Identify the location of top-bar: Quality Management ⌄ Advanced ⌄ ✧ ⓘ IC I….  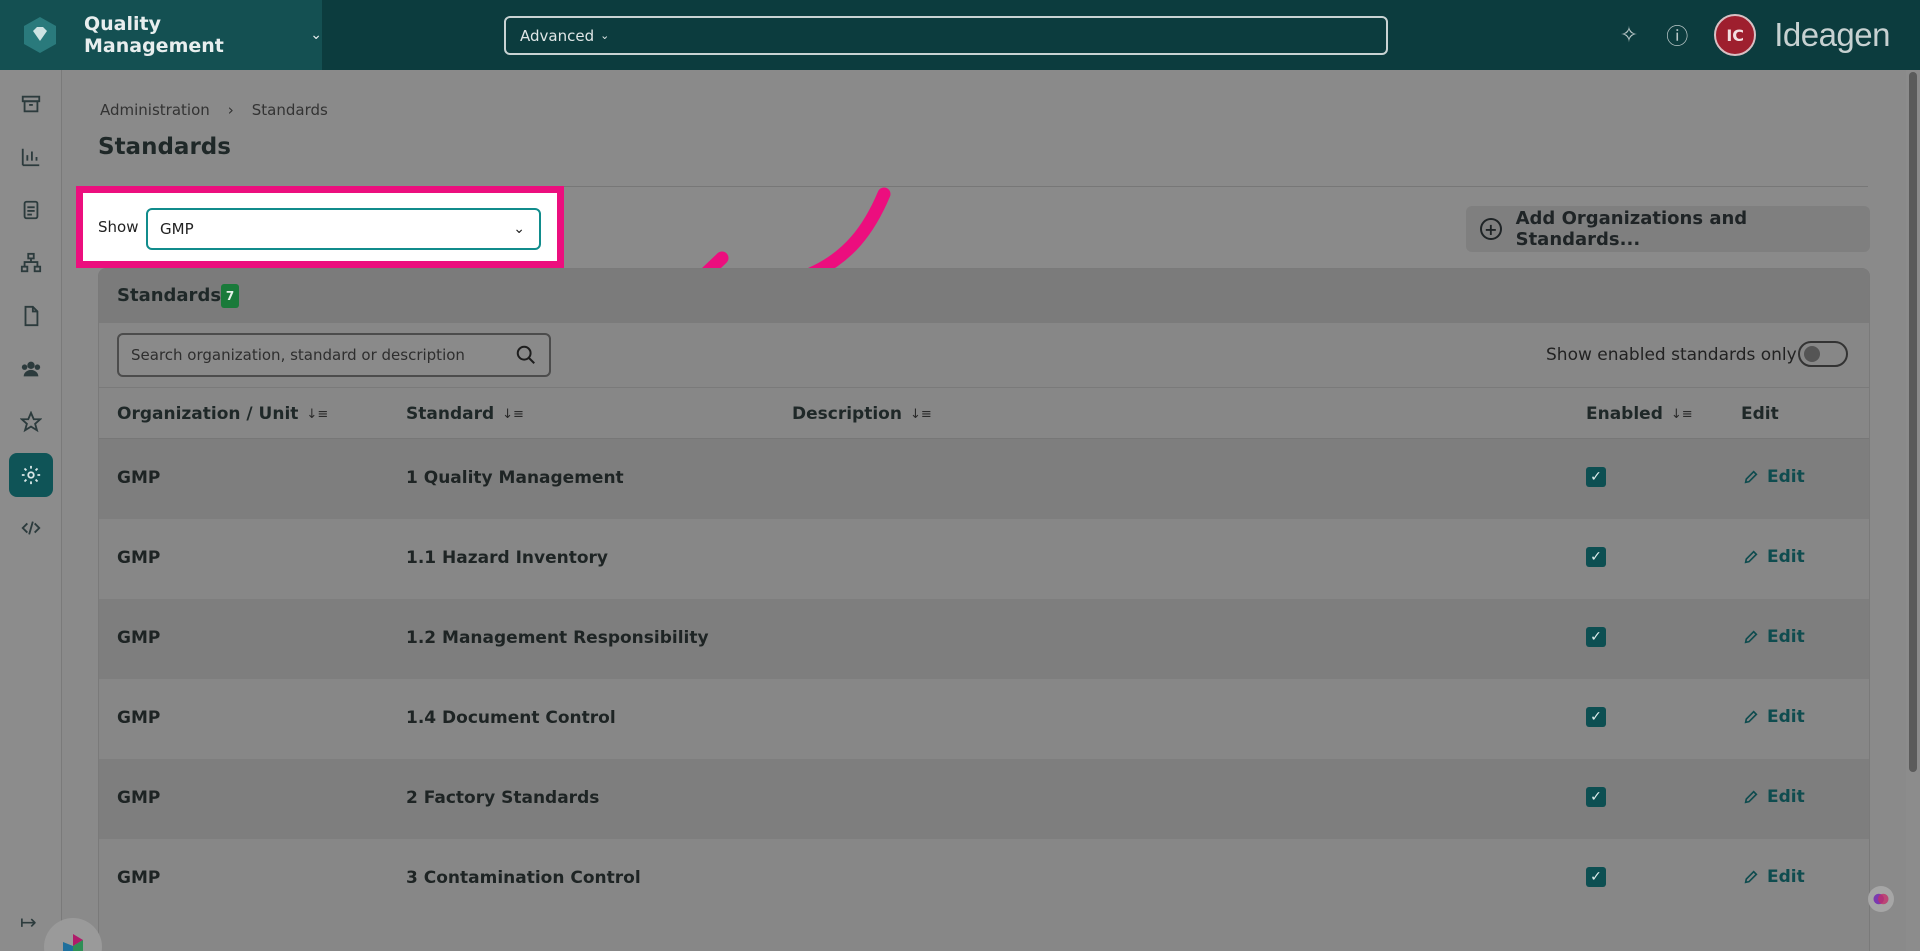
(960, 35).